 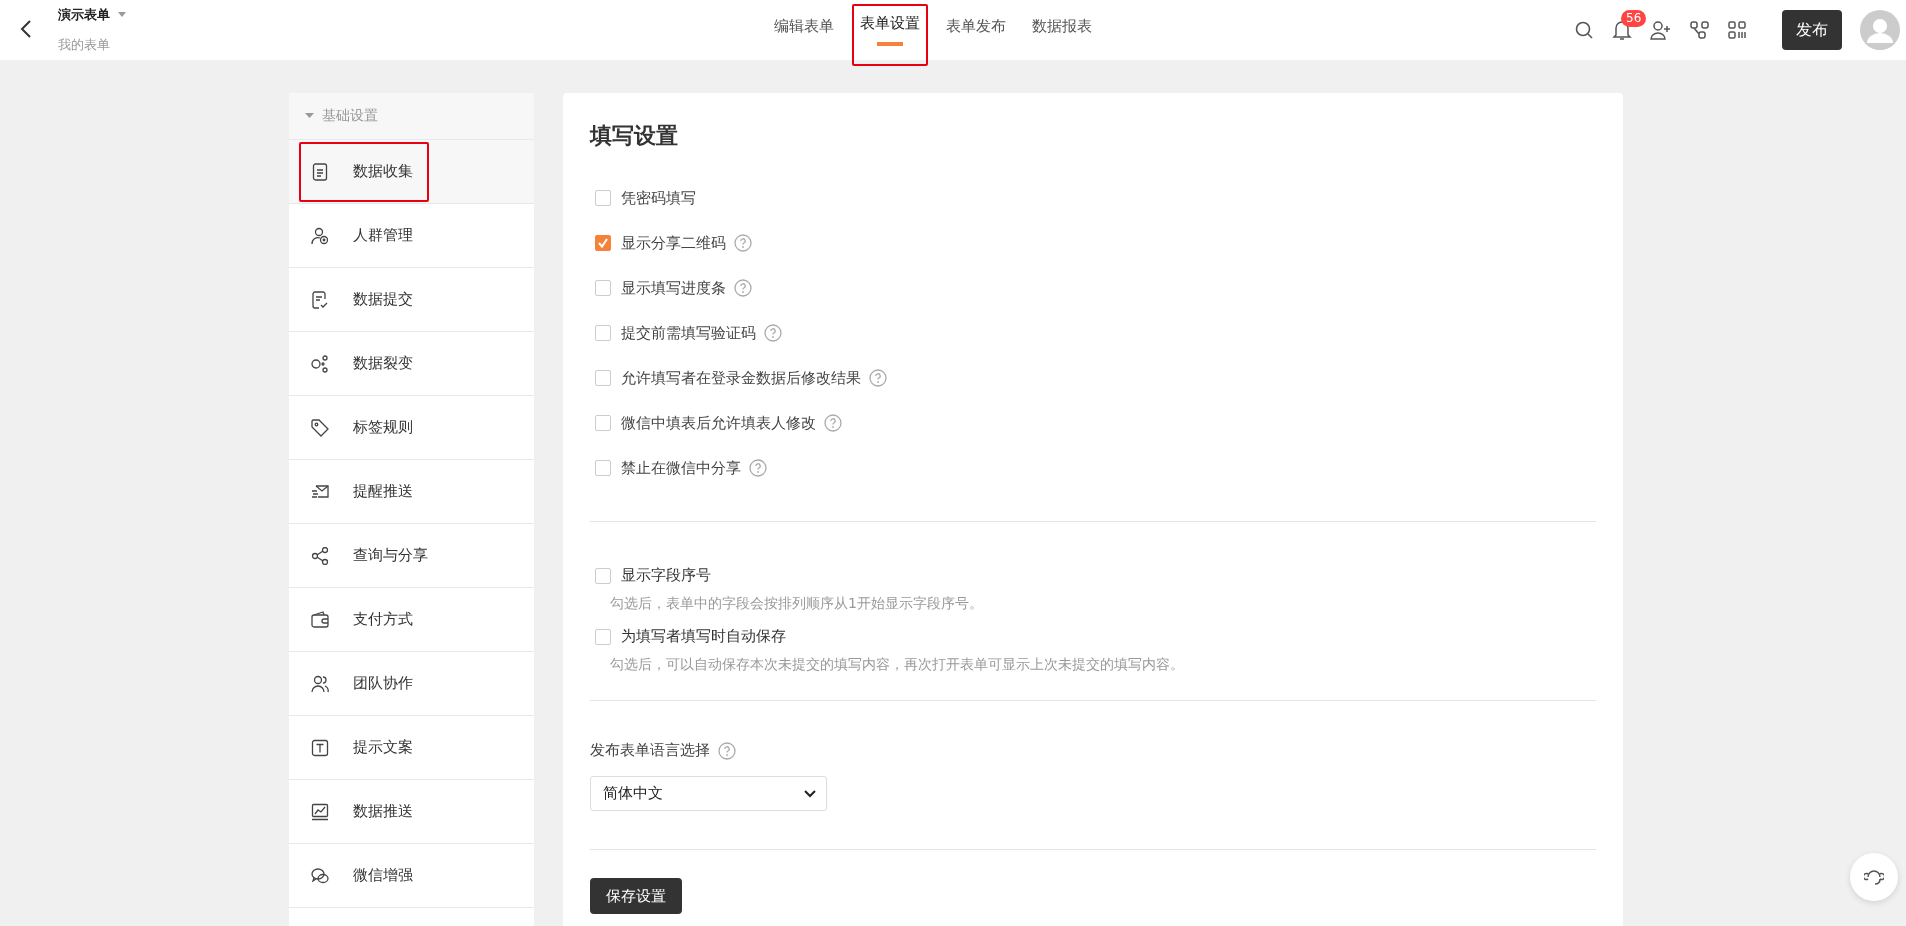 I want to click on sidebar-item: 数据提交, so click(x=411, y=300).